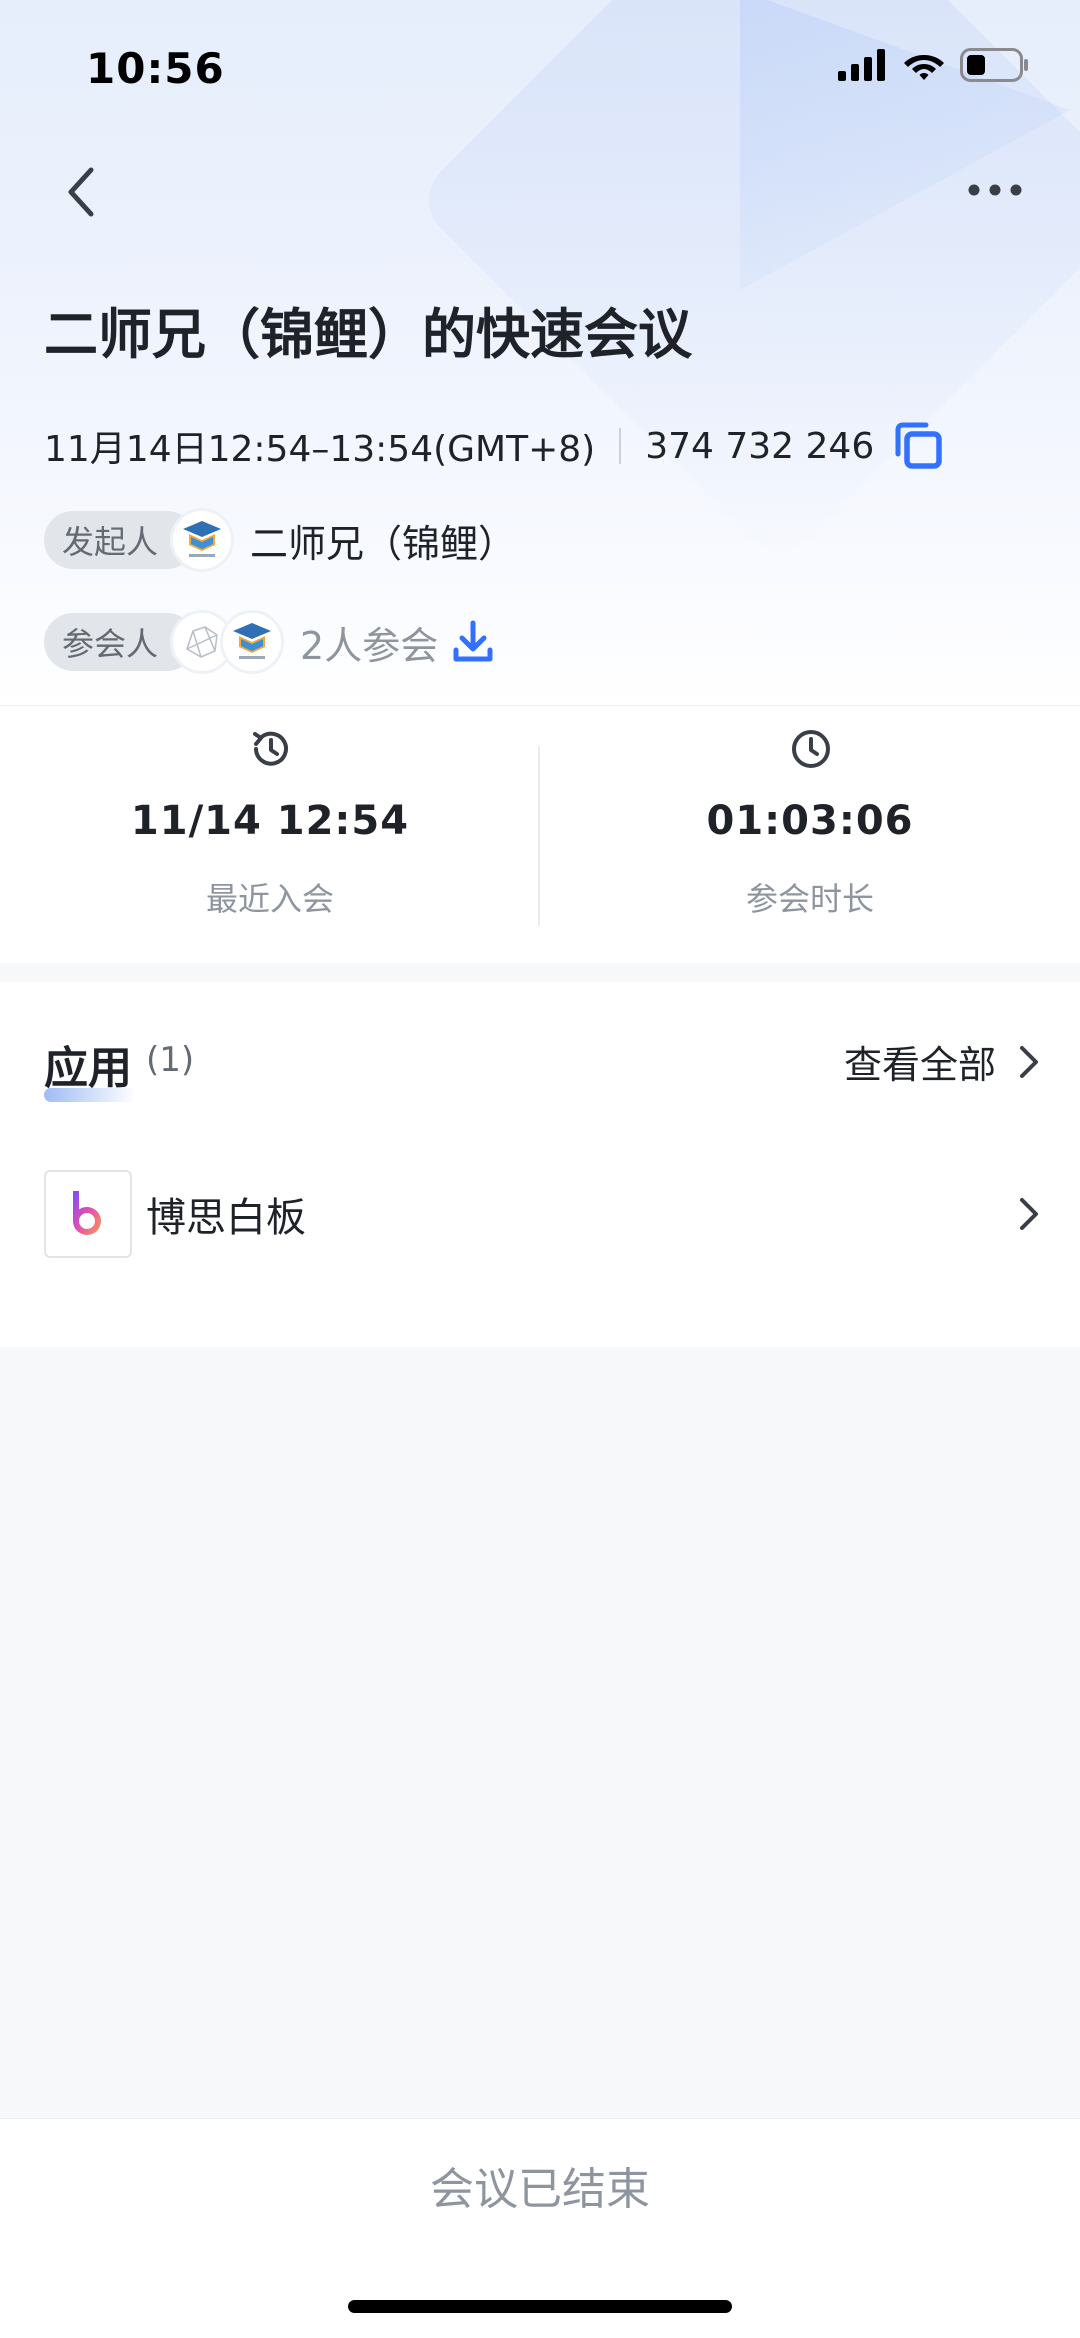  What do you see at coordinates (369, 642) in the screenshot?
I see `participant-count: 2人参会` at bounding box center [369, 642].